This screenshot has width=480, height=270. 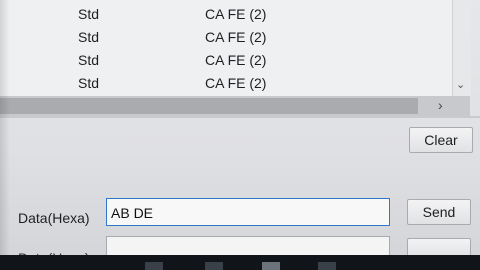 What do you see at coordinates (460, 84) in the screenshot?
I see `chevron-down-icon: ⌄` at bounding box center [460, 84].